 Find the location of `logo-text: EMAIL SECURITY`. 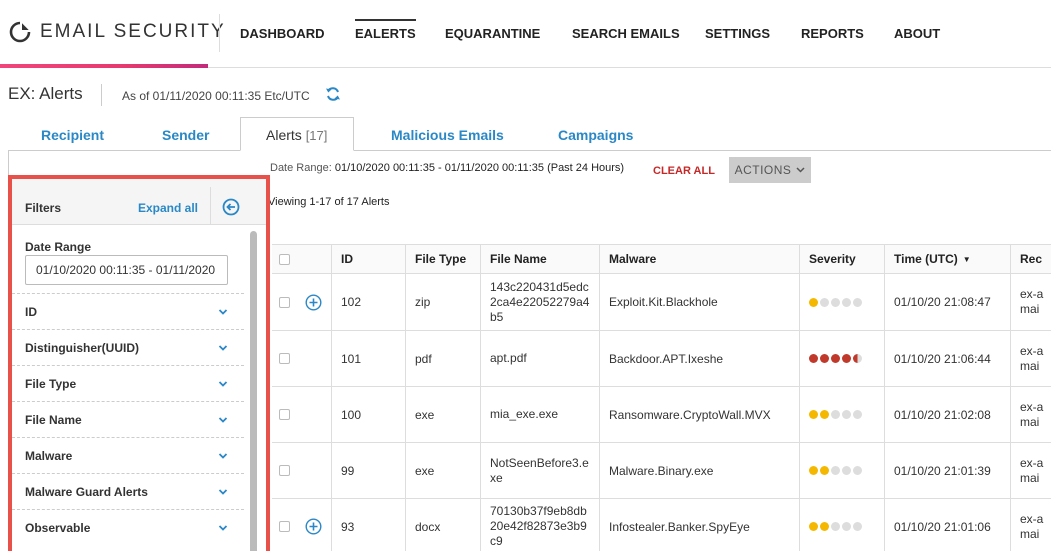

logo-text: EMAIL SECURITY is located at coordinates (133, 31).